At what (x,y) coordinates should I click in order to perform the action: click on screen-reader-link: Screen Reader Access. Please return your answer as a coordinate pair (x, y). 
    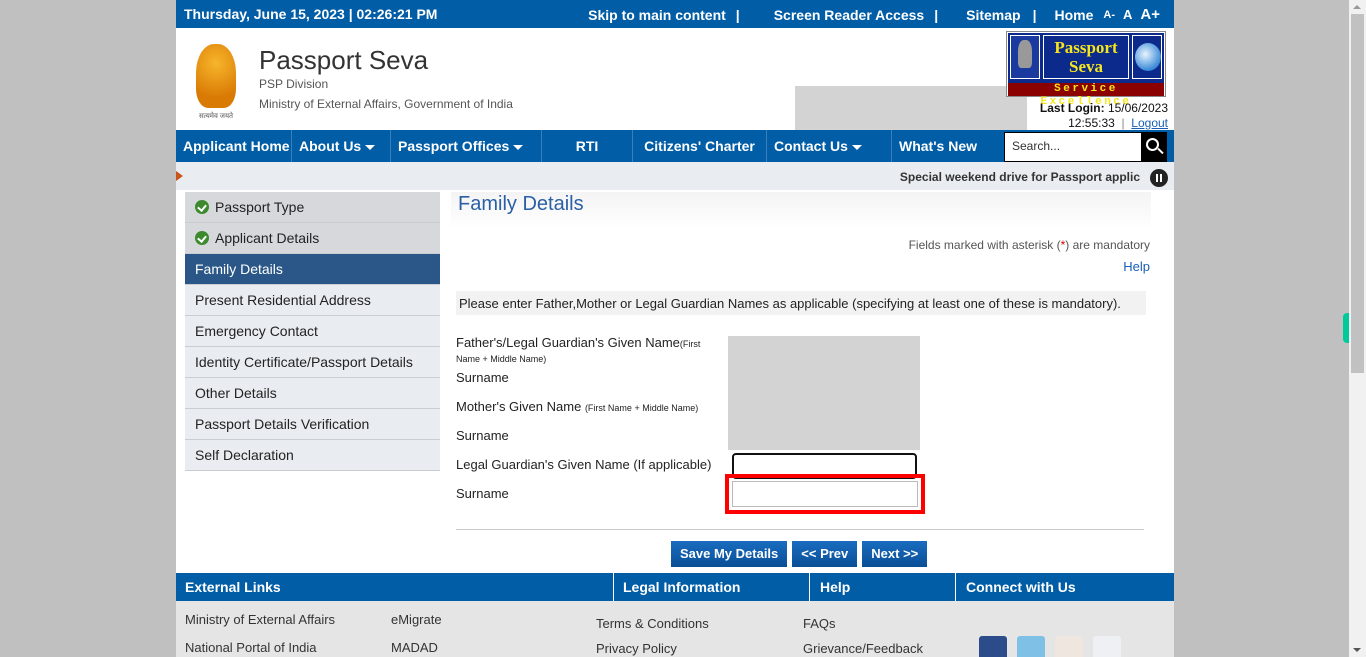
    Looking at the image, I should click on (849, 15).